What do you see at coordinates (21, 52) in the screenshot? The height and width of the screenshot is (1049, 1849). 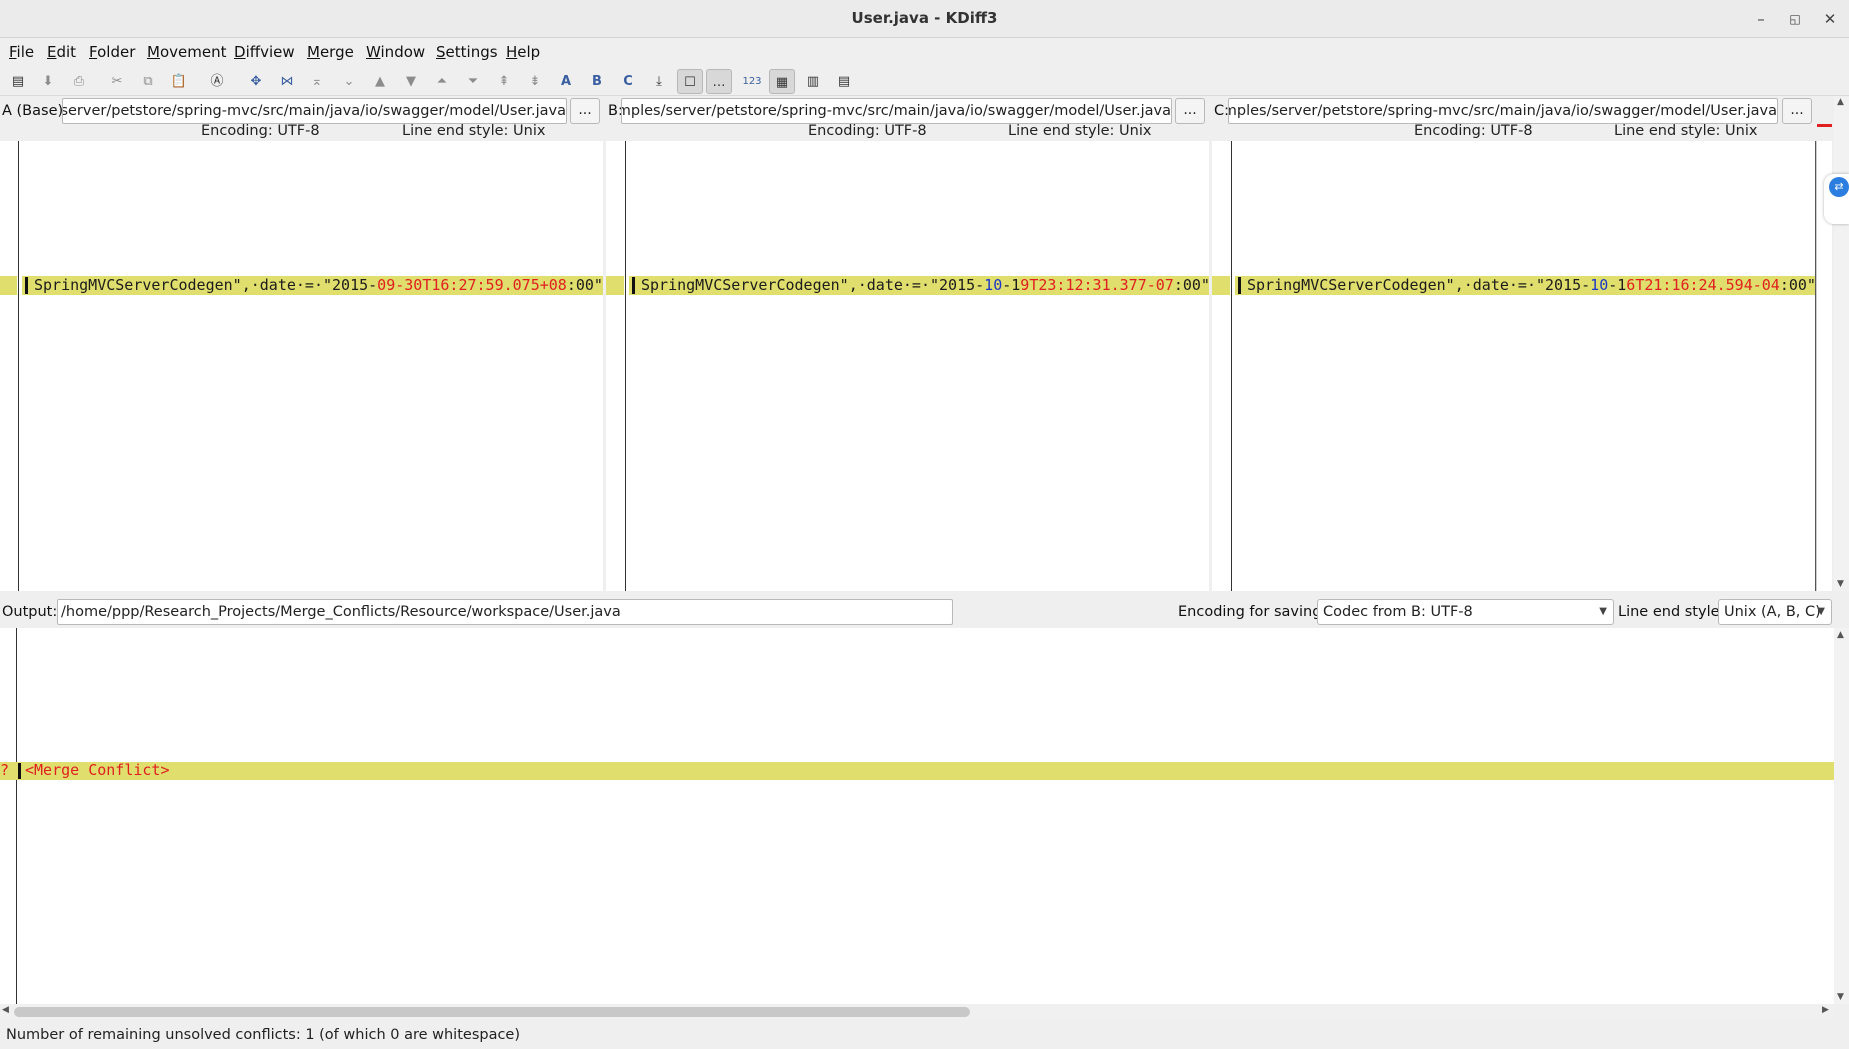 I see `menu-file: File` at bounding box center [21, 52].